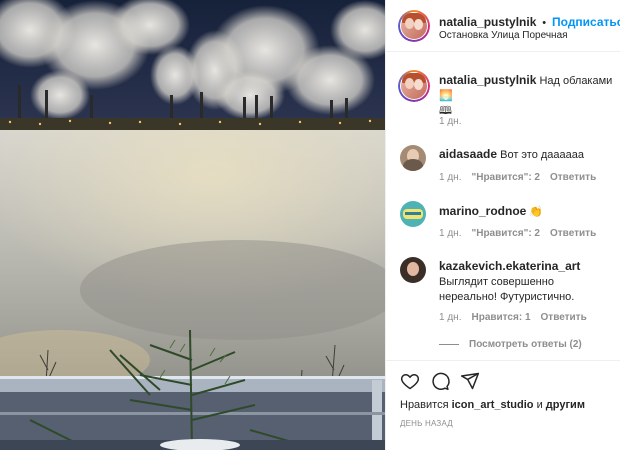 The width and height of the screenshot is (620, 450). I want to click on post-date: ДЕНЬ НАЗАД, so click(426, 423).